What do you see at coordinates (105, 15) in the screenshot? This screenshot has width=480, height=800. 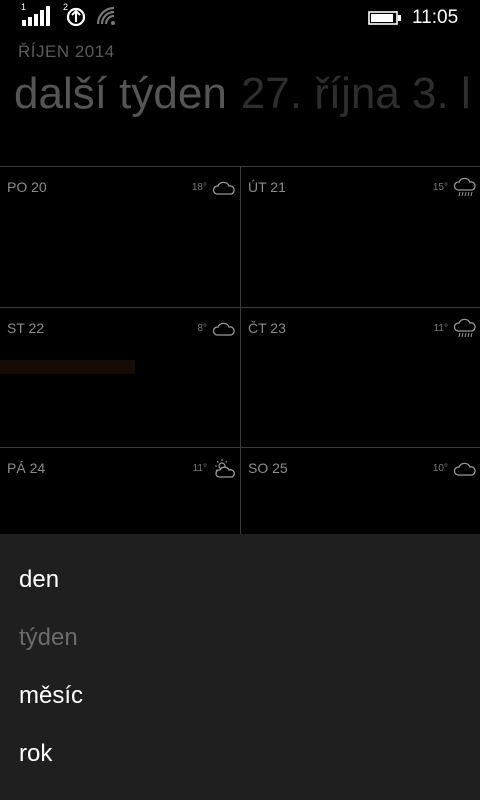 I see `wifi-icon` at bounding box center [105, 15].